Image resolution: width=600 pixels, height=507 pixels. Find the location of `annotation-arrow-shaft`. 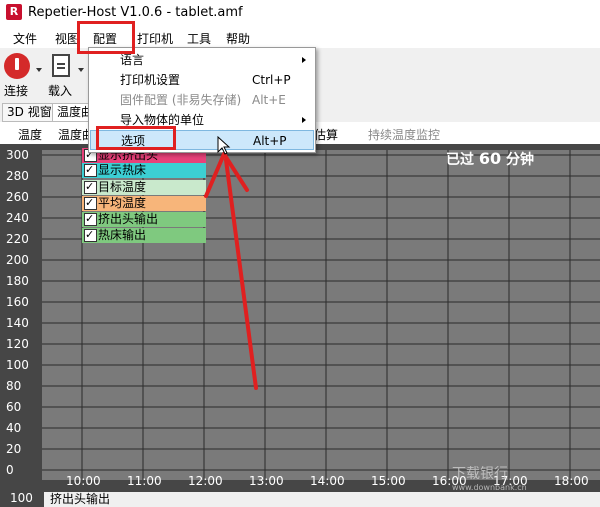

annotation-arrow-shaft is located at coordinates (241, 274).